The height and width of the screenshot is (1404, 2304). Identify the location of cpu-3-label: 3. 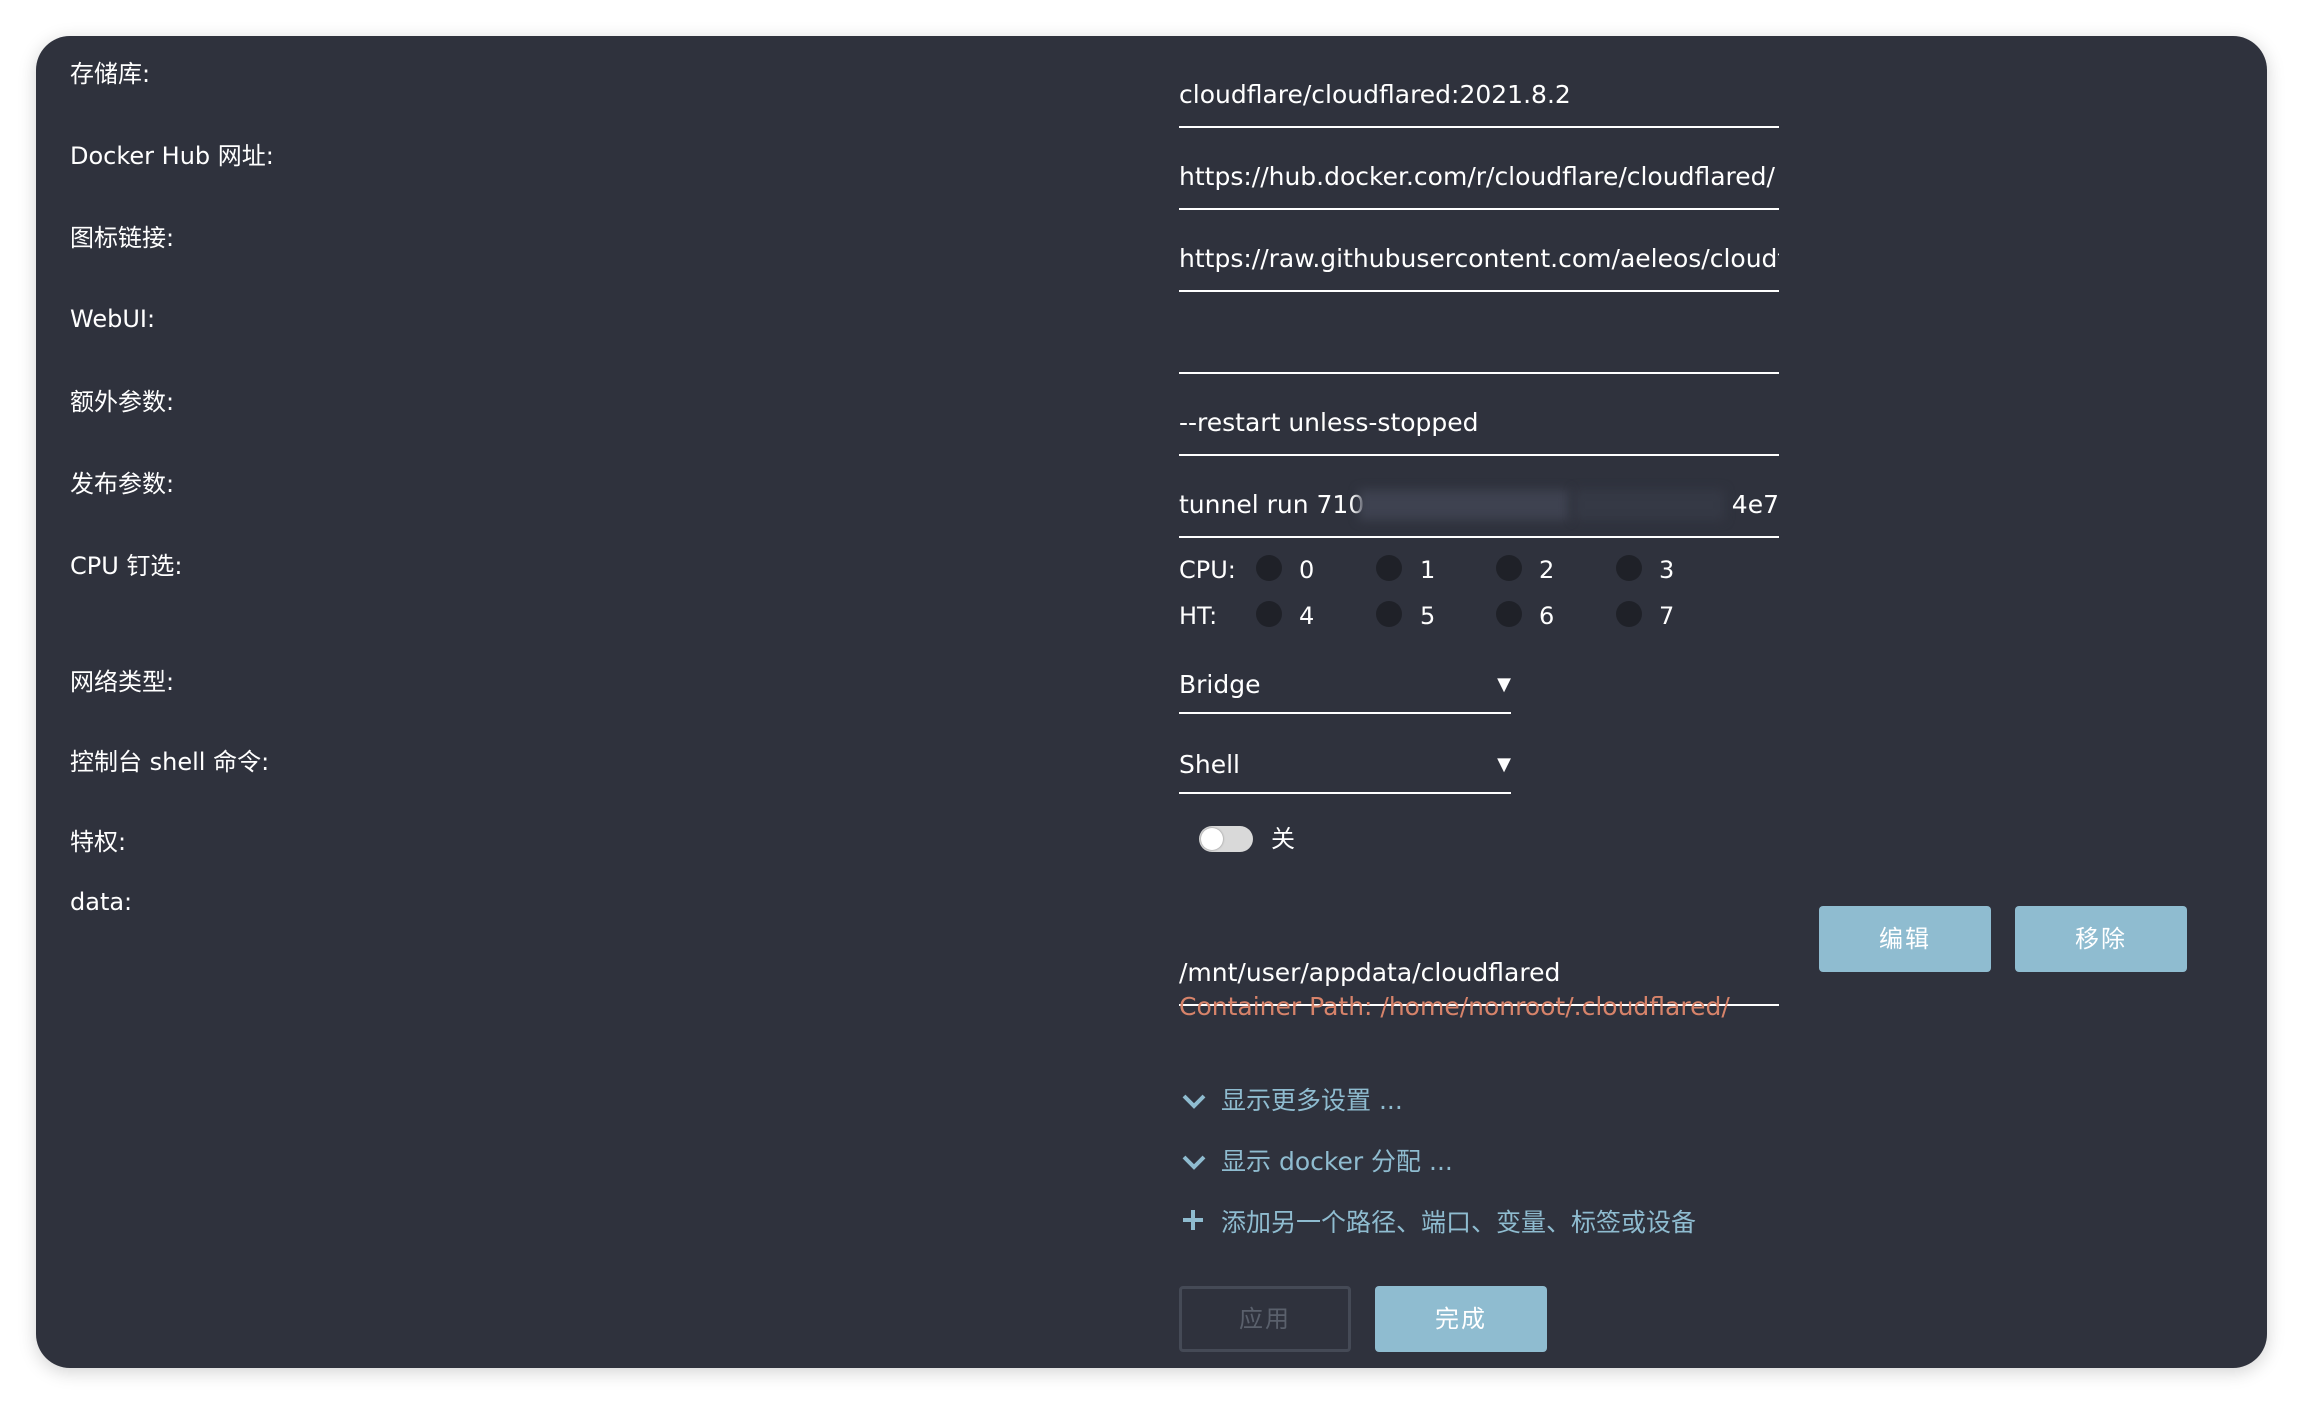
(1667, 570).